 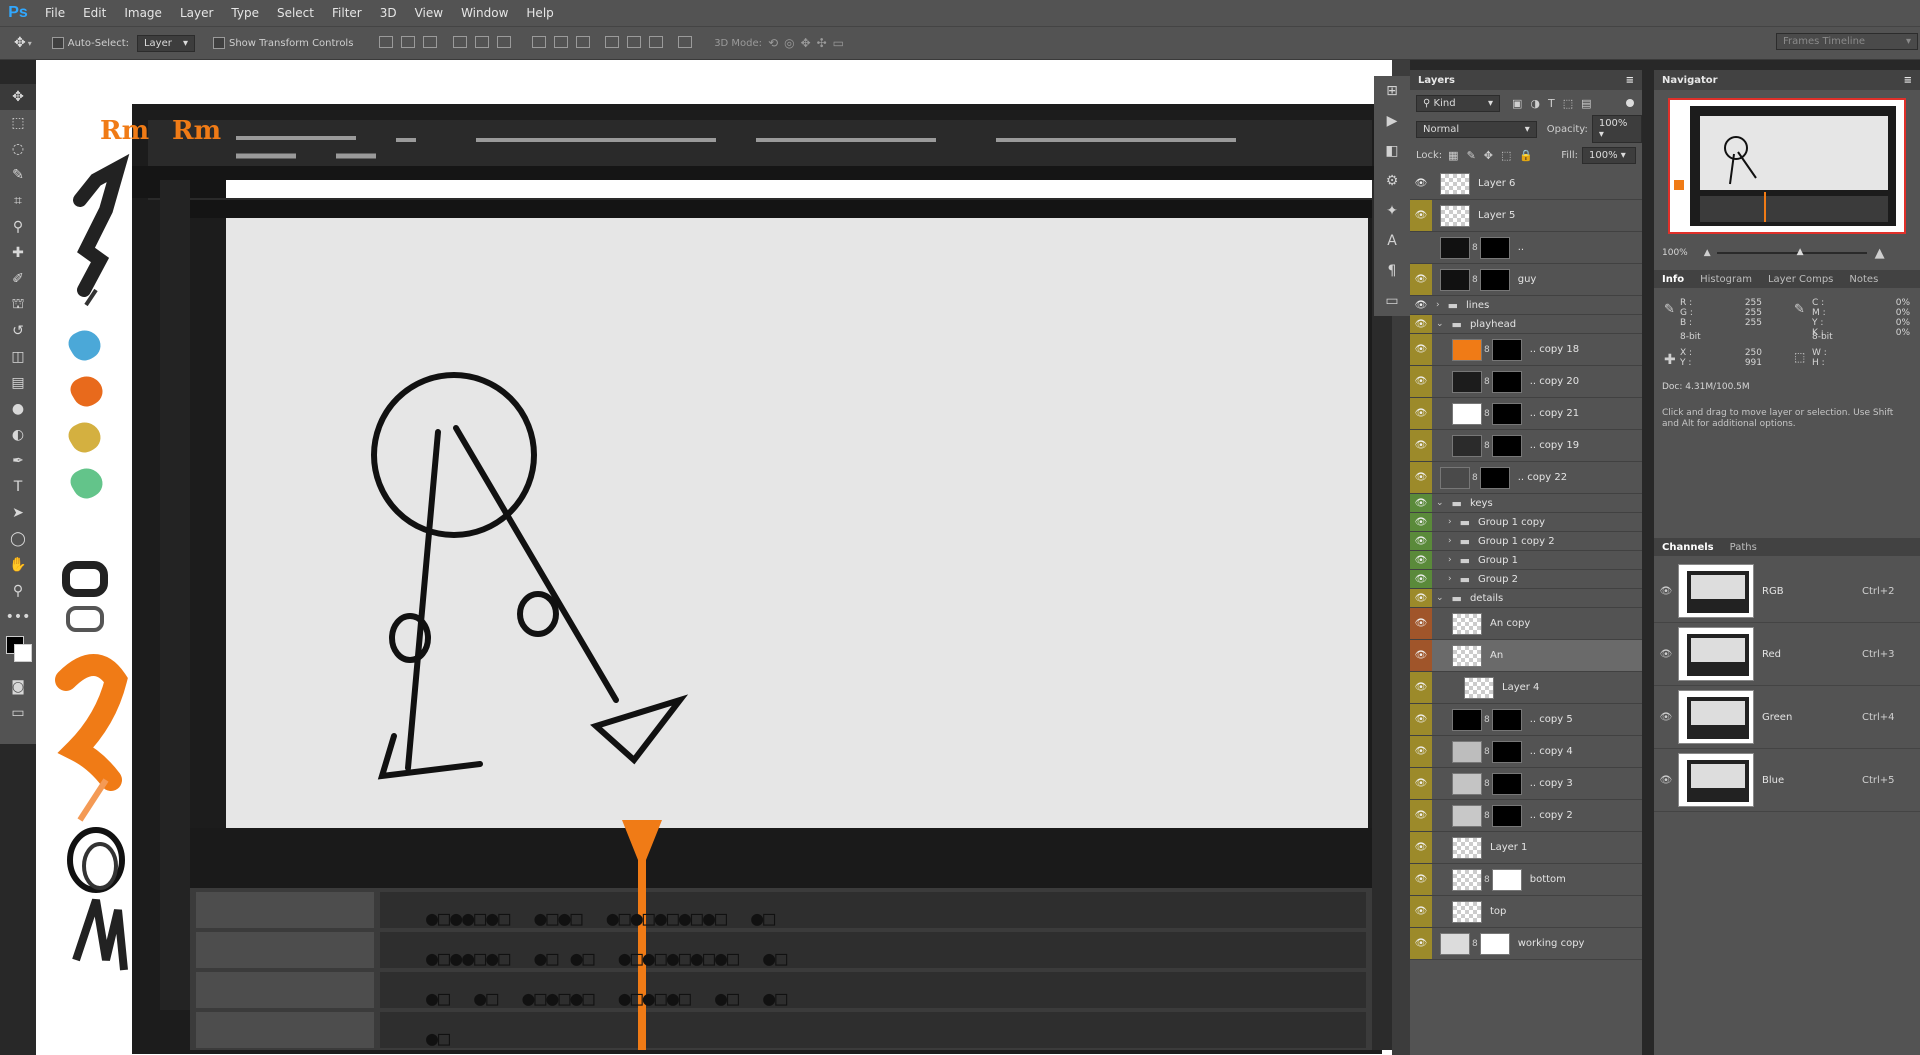 I want to click on kind-filter-dropdown: ⚲ Kind ▾, so click(x=1458, y=103).